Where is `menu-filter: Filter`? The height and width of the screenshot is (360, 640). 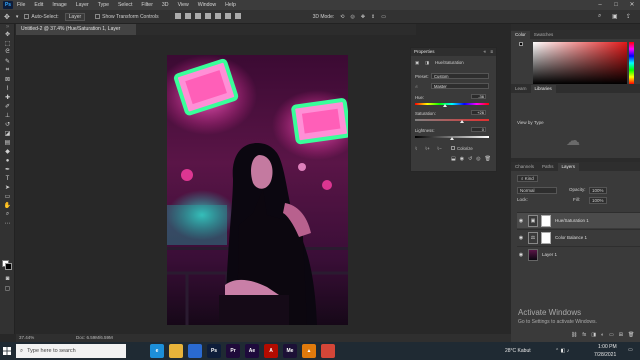 menu-filter: Filter is located at coordinates (147, 5).